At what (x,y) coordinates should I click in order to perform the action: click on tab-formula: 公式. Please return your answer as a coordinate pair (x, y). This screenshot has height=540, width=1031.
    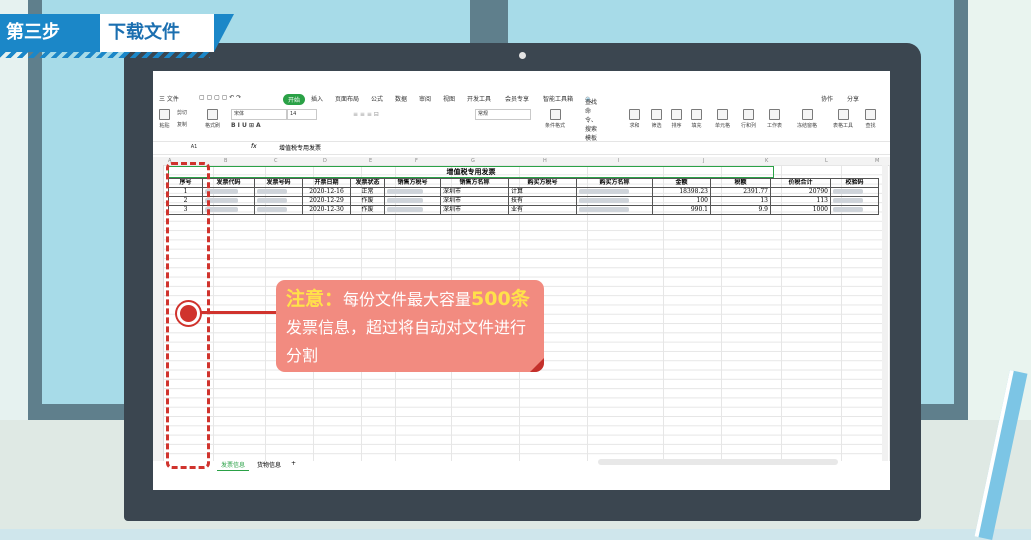
    Looking at the image, I should click on (377, 98).